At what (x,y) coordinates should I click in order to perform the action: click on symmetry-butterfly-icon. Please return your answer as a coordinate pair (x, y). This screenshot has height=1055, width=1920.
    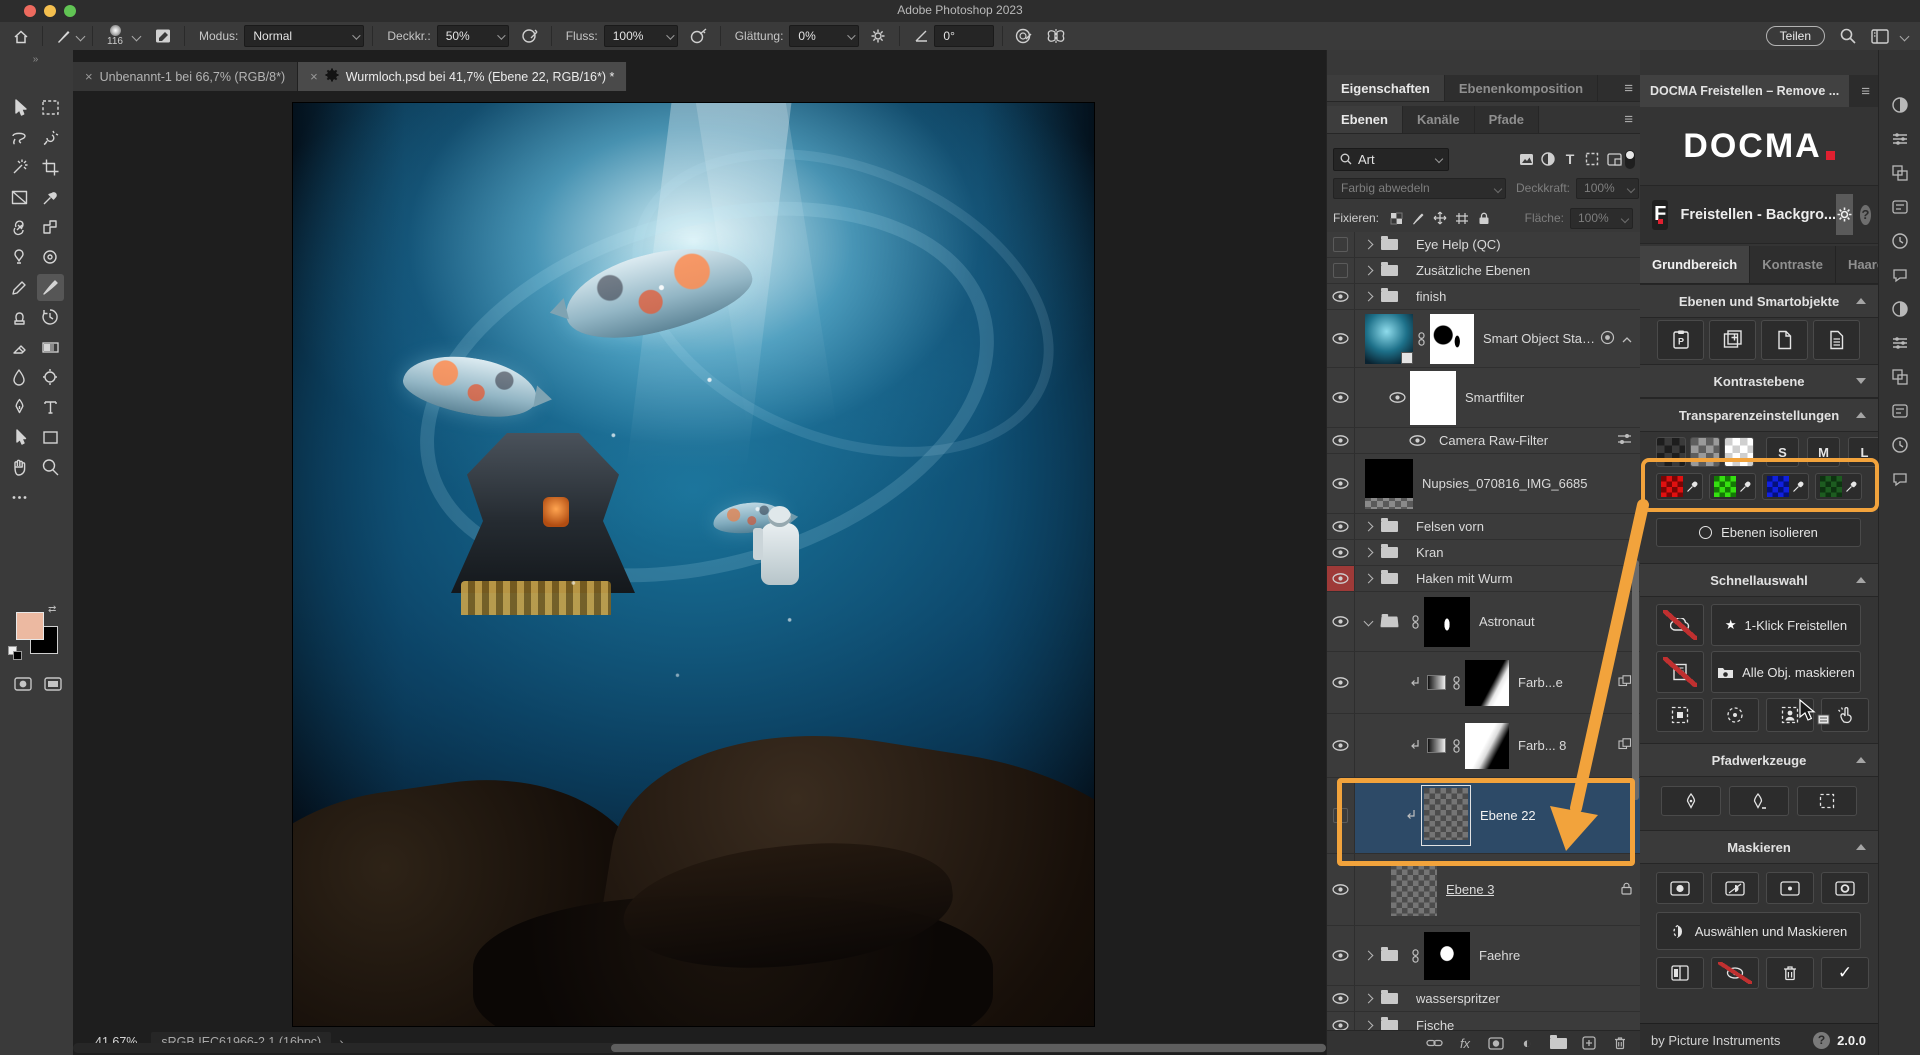
    Looking at the image, I should click on (1056, 36).